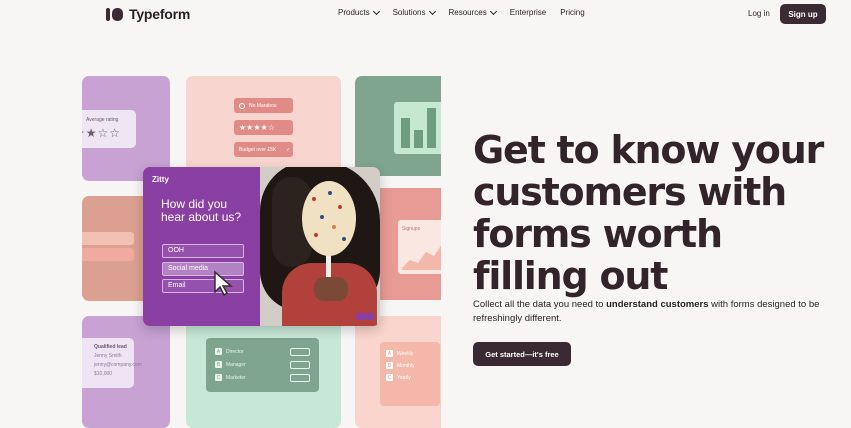 The height and width of the screenshot is (428, 851). I want to click on menu-pricing: Pricing, so click(572, 12).